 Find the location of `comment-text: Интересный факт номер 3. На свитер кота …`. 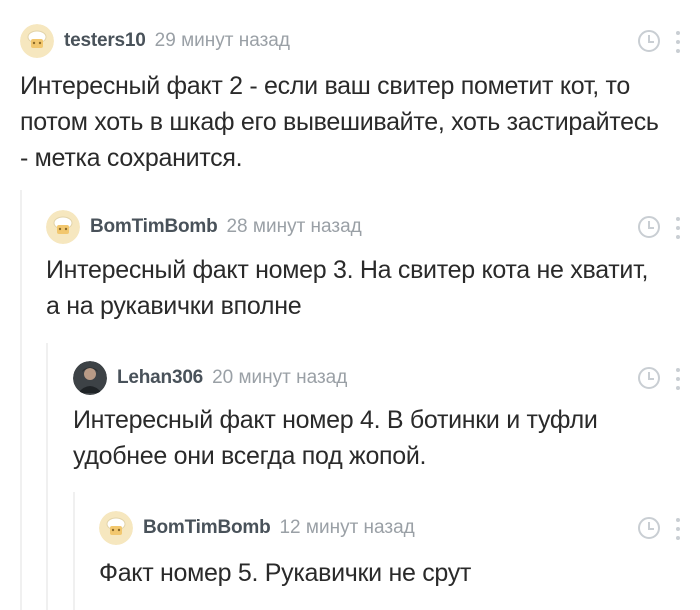

comment-text: Интересный факт номер 3. На свитер кота … is located at coordinates (371, 288).